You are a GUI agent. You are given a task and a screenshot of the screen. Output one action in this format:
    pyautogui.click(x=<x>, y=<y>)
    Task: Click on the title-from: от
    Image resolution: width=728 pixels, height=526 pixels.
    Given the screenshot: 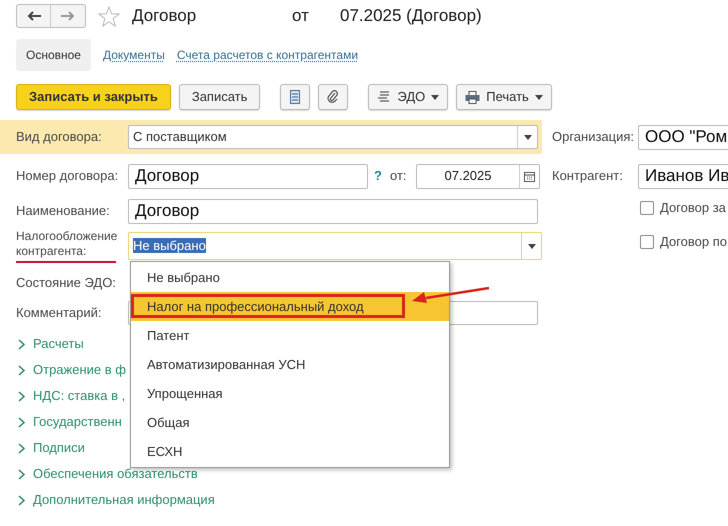 What is the action you would take?
    pyautogui.click(x=301, y=16)
    